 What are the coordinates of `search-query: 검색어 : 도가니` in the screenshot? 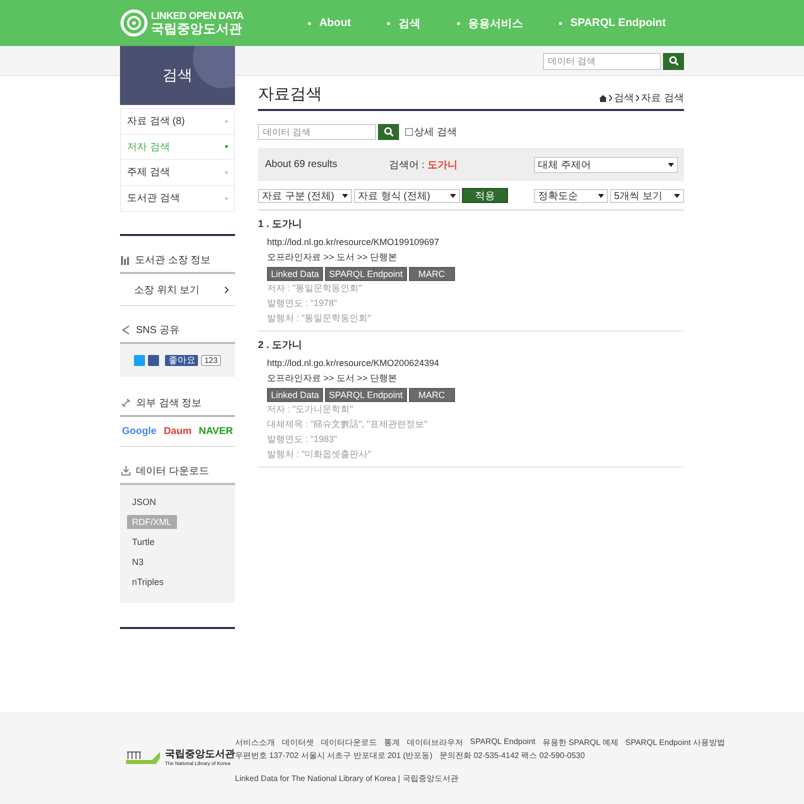 It's located at (423, 165).